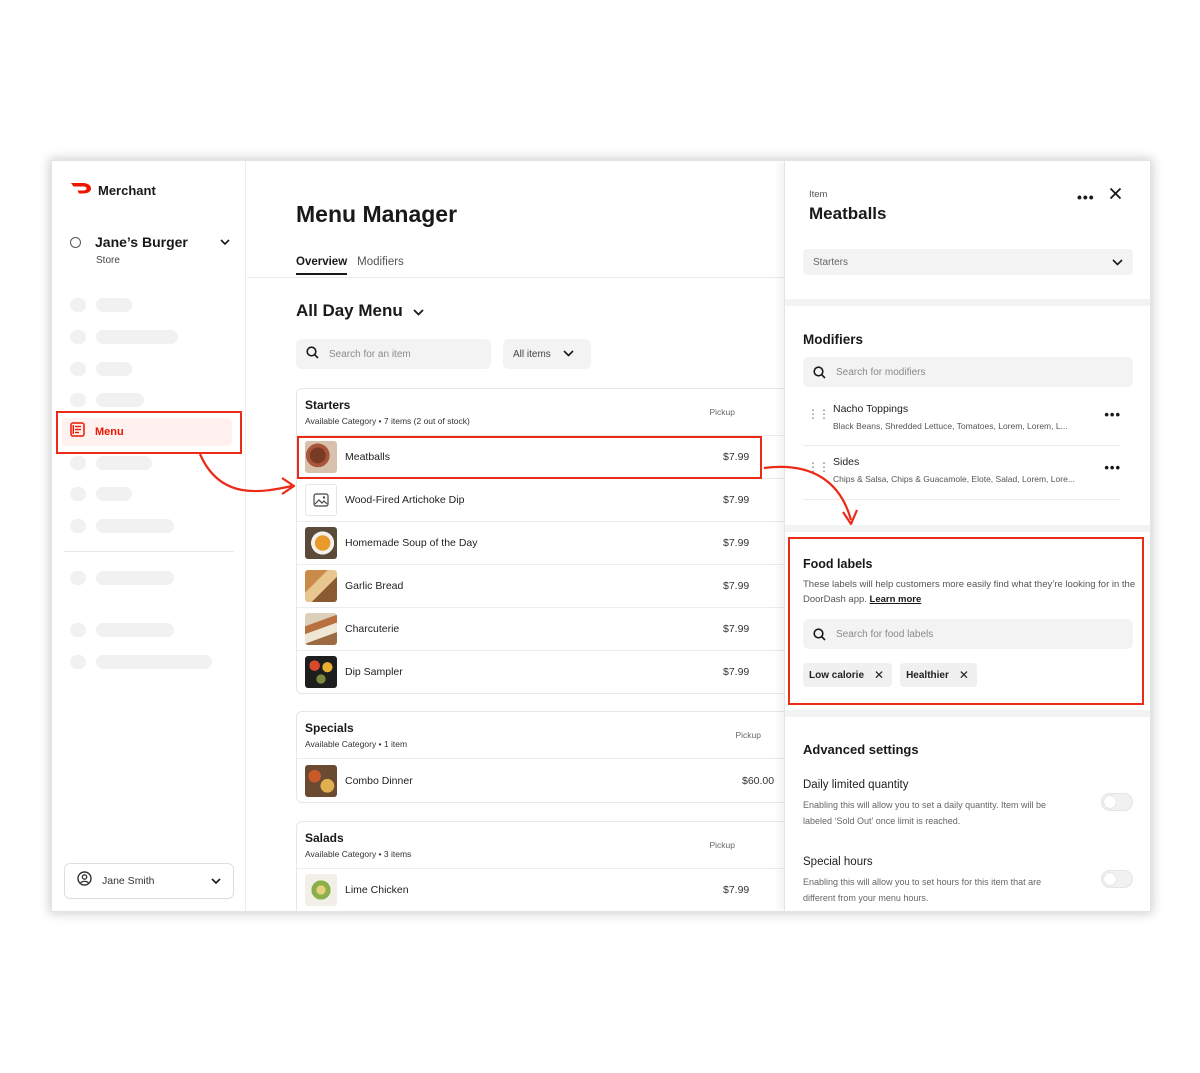  I want to click on category-subtitle: Available Category • 3 items, so click(358, 854).